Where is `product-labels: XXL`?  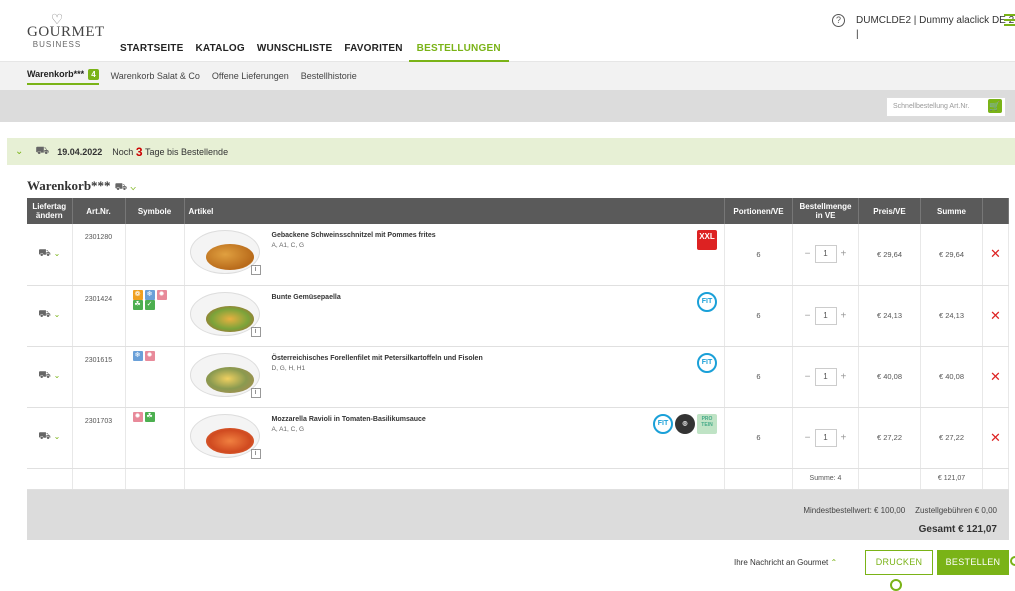
product-labels: XXL is located at coordinates (707, 240).